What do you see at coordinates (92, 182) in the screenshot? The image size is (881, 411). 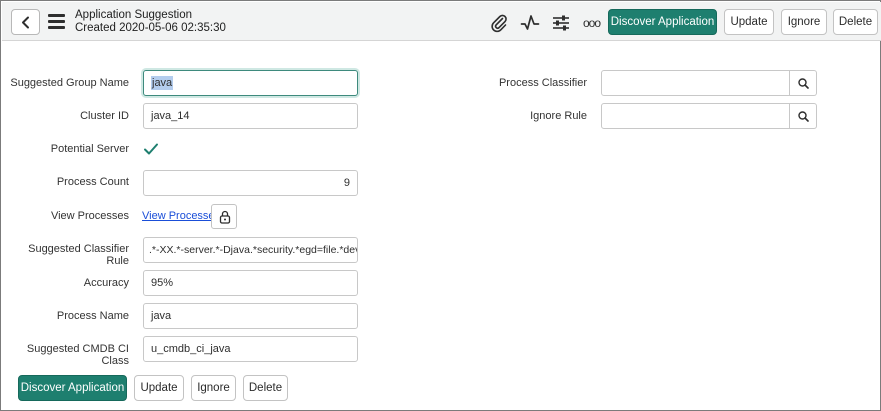 I see `process-count-label: Process Count` at bounding box center [92, 182].